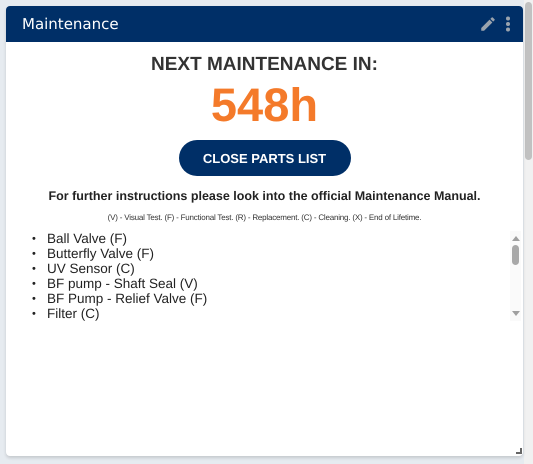 The width and height of the screenshot is (533, 464). I want to click on page-scrollbar, so click(528, 232).